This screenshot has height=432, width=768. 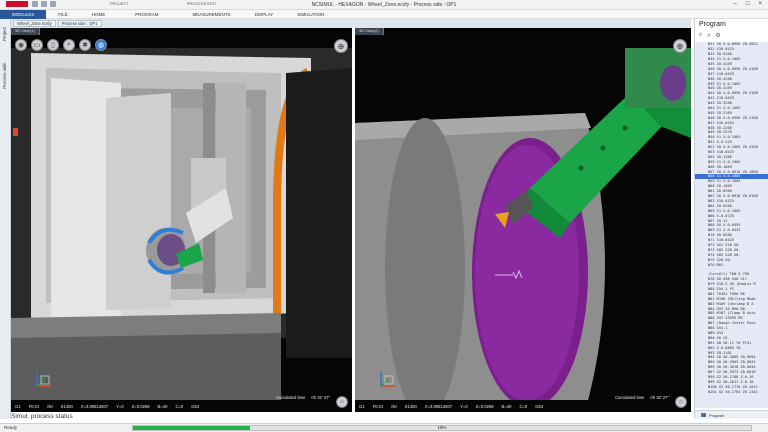 I want to click on code-text: N64 Z0.0268, so click(x=720, y=205).